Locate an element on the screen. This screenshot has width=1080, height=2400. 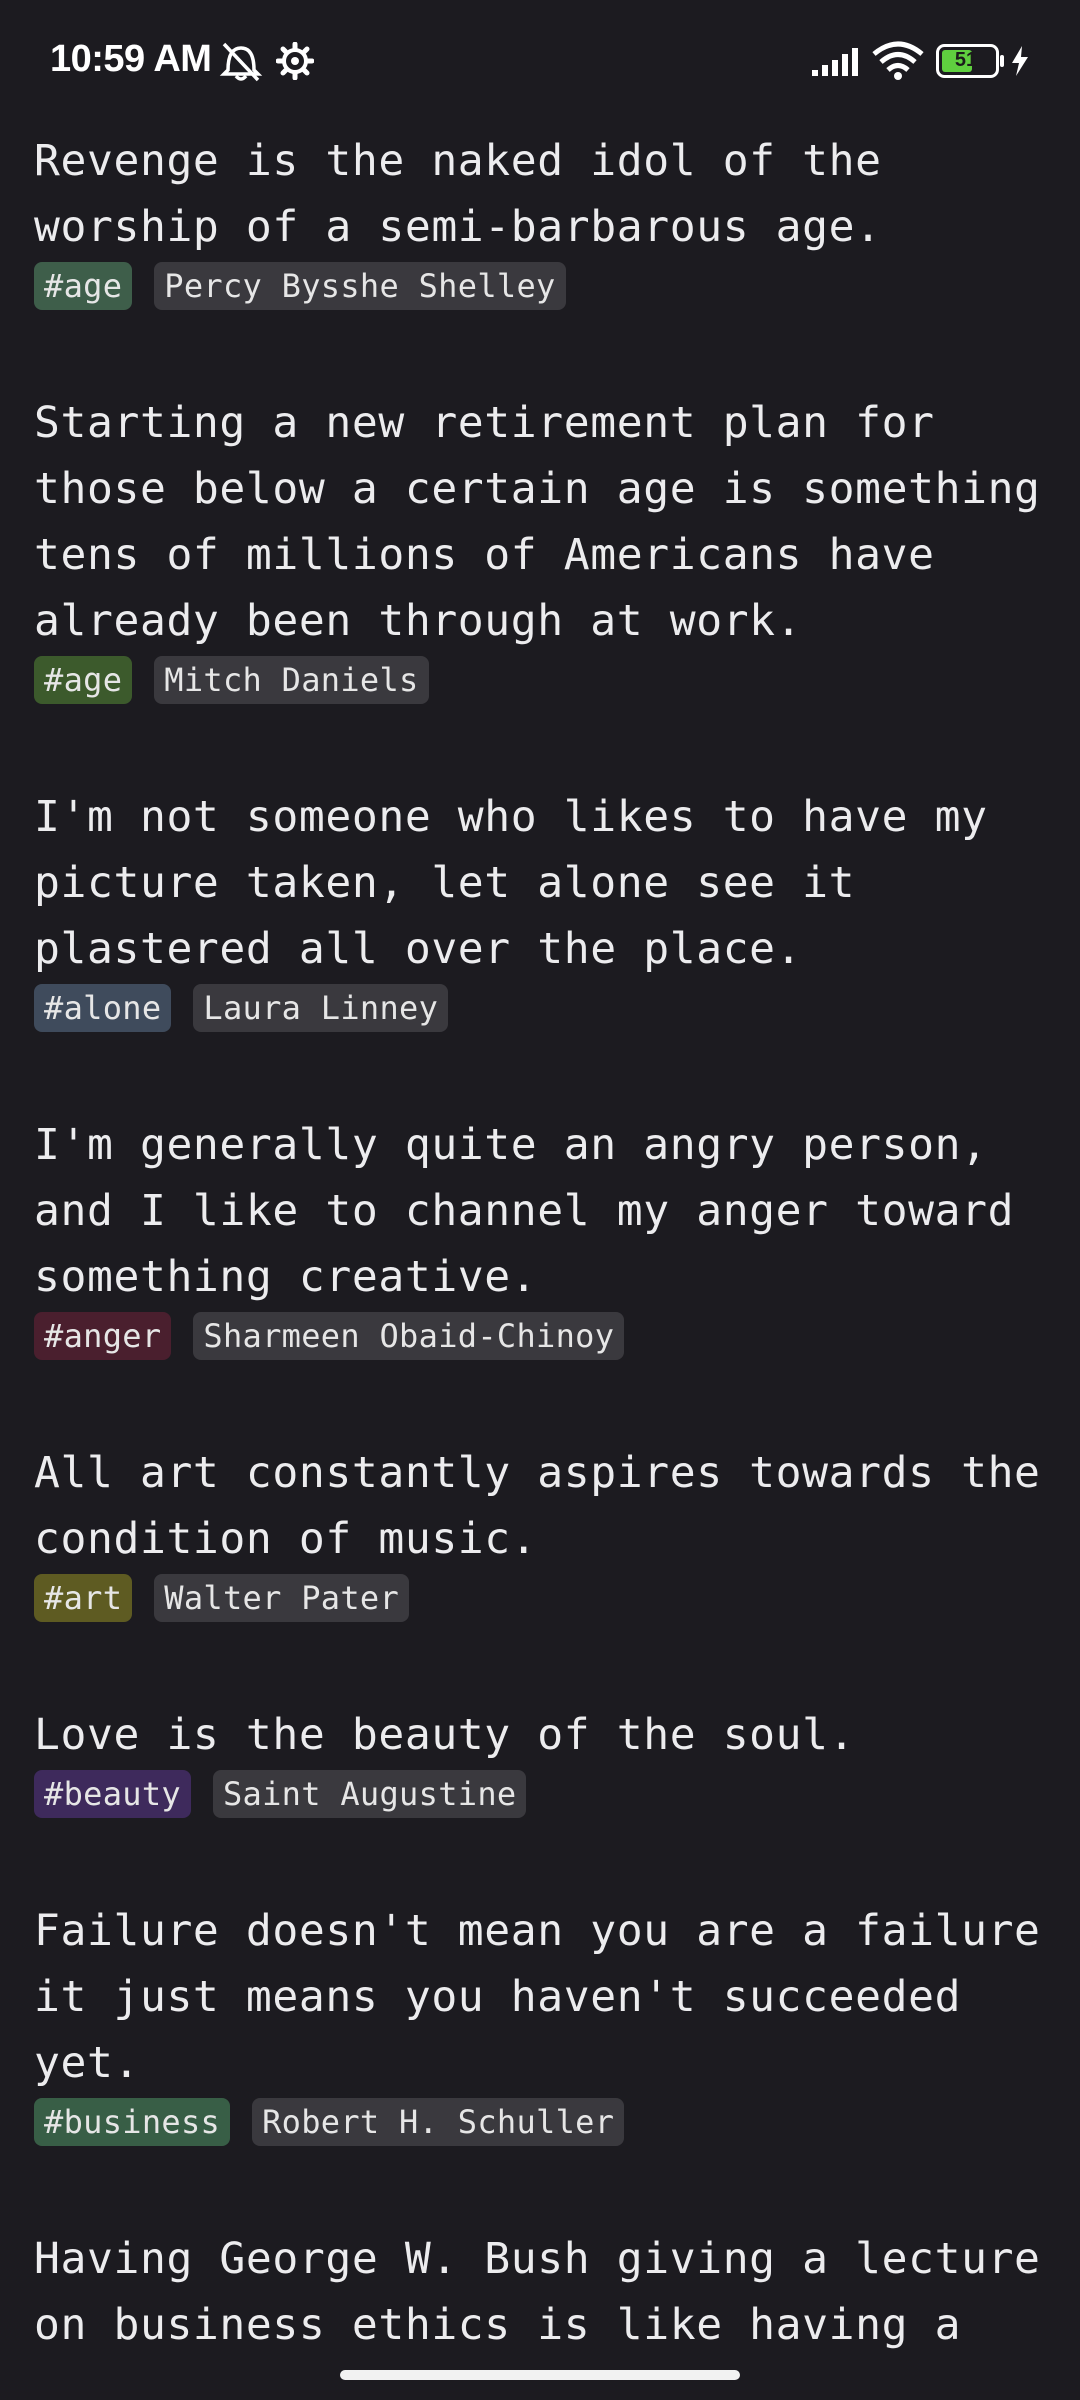
quote-meta: #age Percy Bysshe Shelley is located at coordinates (540, 286).